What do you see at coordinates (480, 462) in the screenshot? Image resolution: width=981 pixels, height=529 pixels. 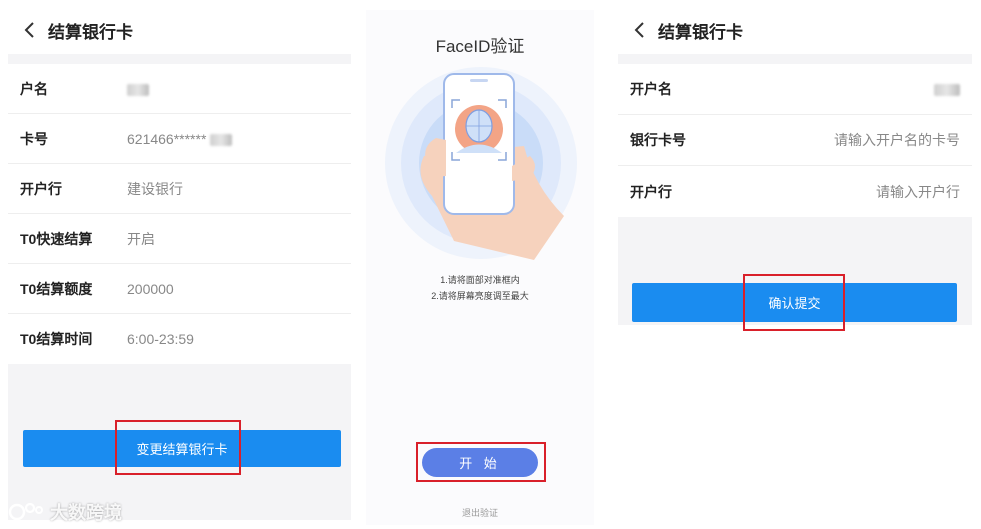 I see `start-button: 开 始` at bounding box center [480, 462].